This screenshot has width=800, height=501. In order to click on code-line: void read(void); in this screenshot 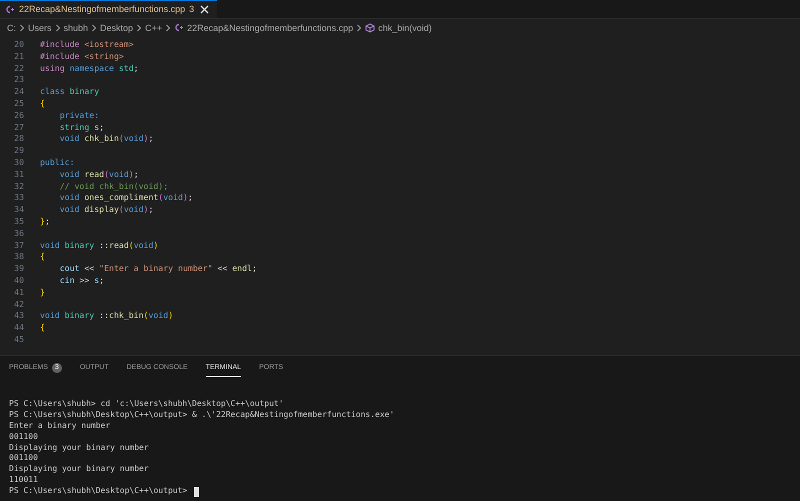, I will do `click(98, 174)`.